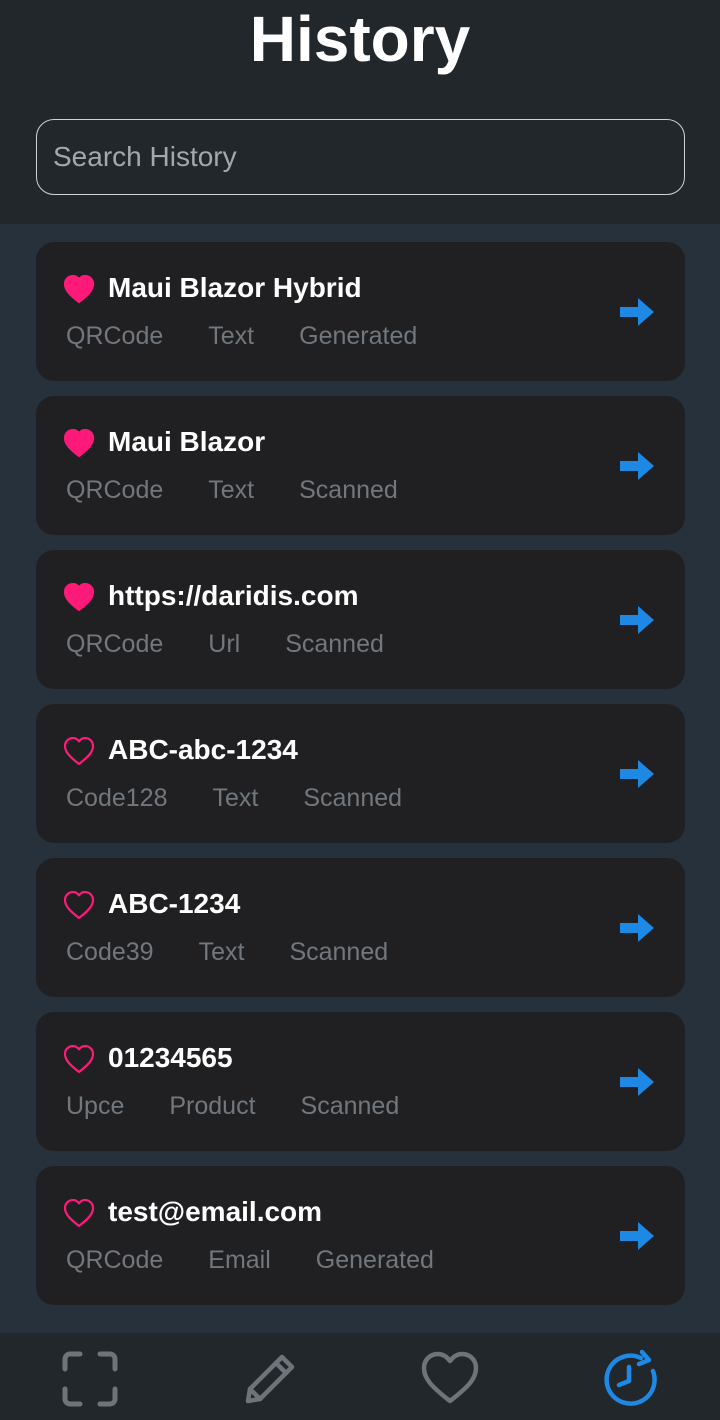 This screenshot has height=1420, width=720. Describe the element at coordinates (95, 1106) in the screenshot. I see `item-format: Upce` at that location.